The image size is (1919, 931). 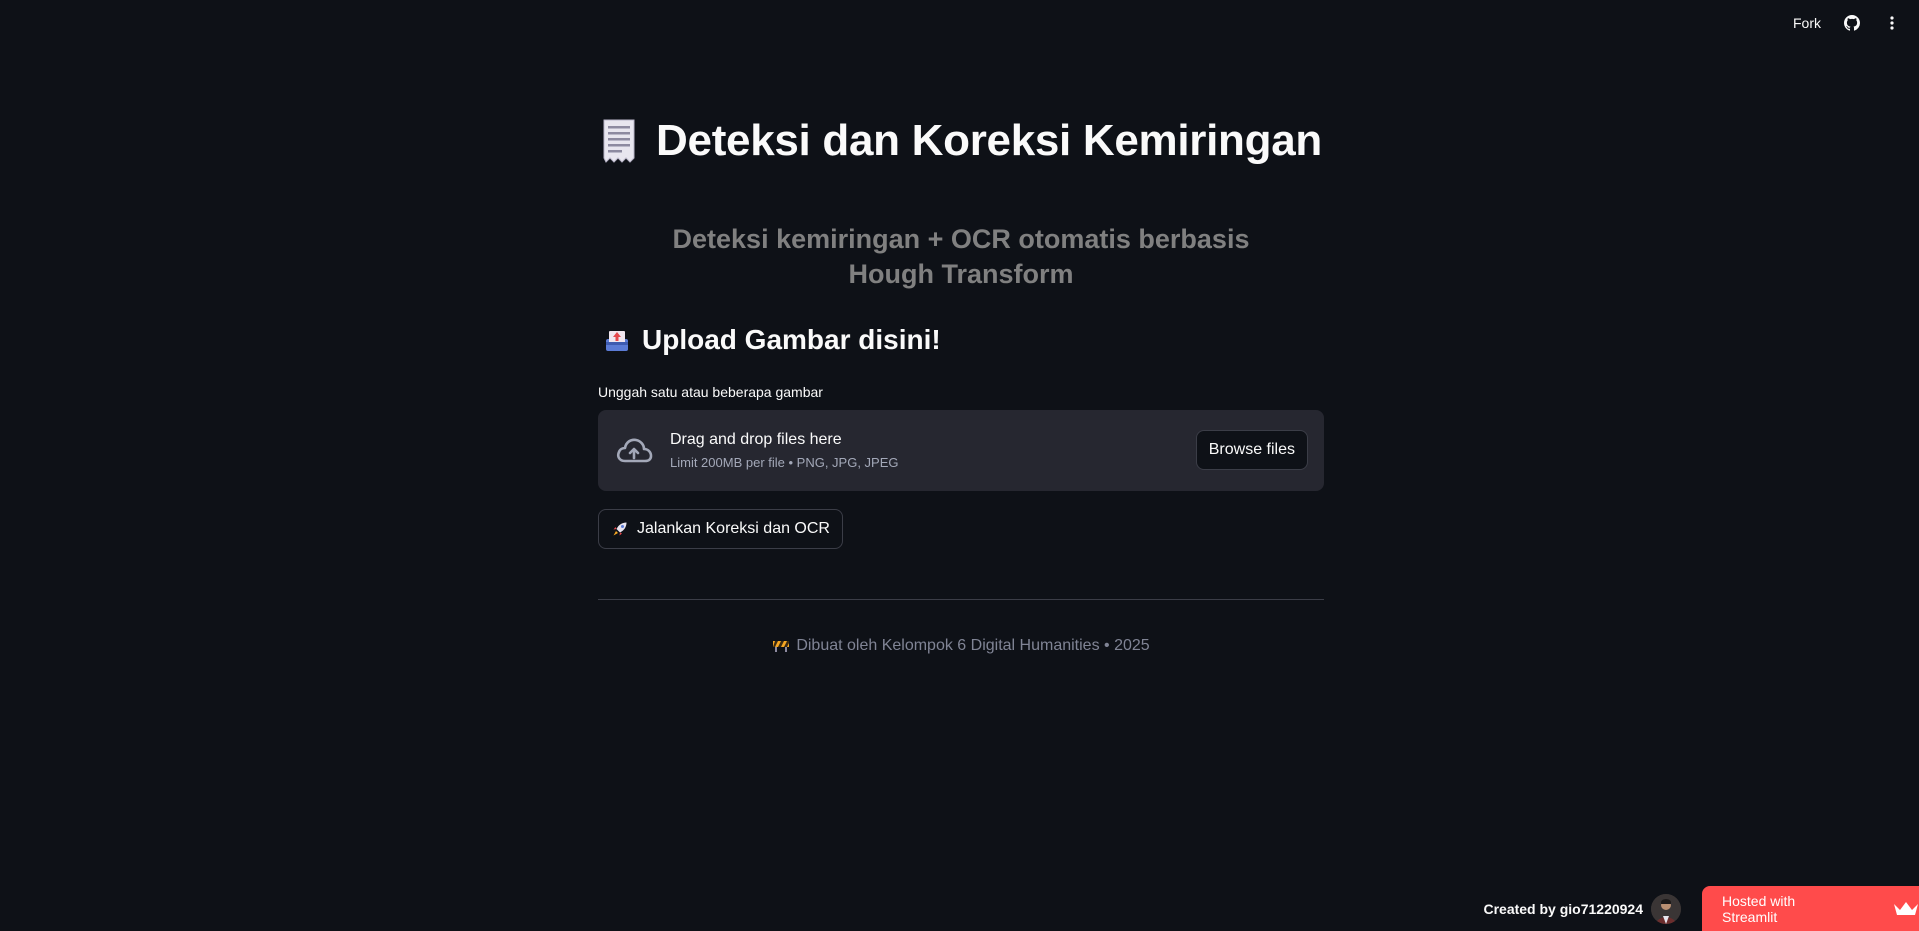 I want to click on upload-heading-text: Upload Gambar disini!, so click(x=791, y=339).